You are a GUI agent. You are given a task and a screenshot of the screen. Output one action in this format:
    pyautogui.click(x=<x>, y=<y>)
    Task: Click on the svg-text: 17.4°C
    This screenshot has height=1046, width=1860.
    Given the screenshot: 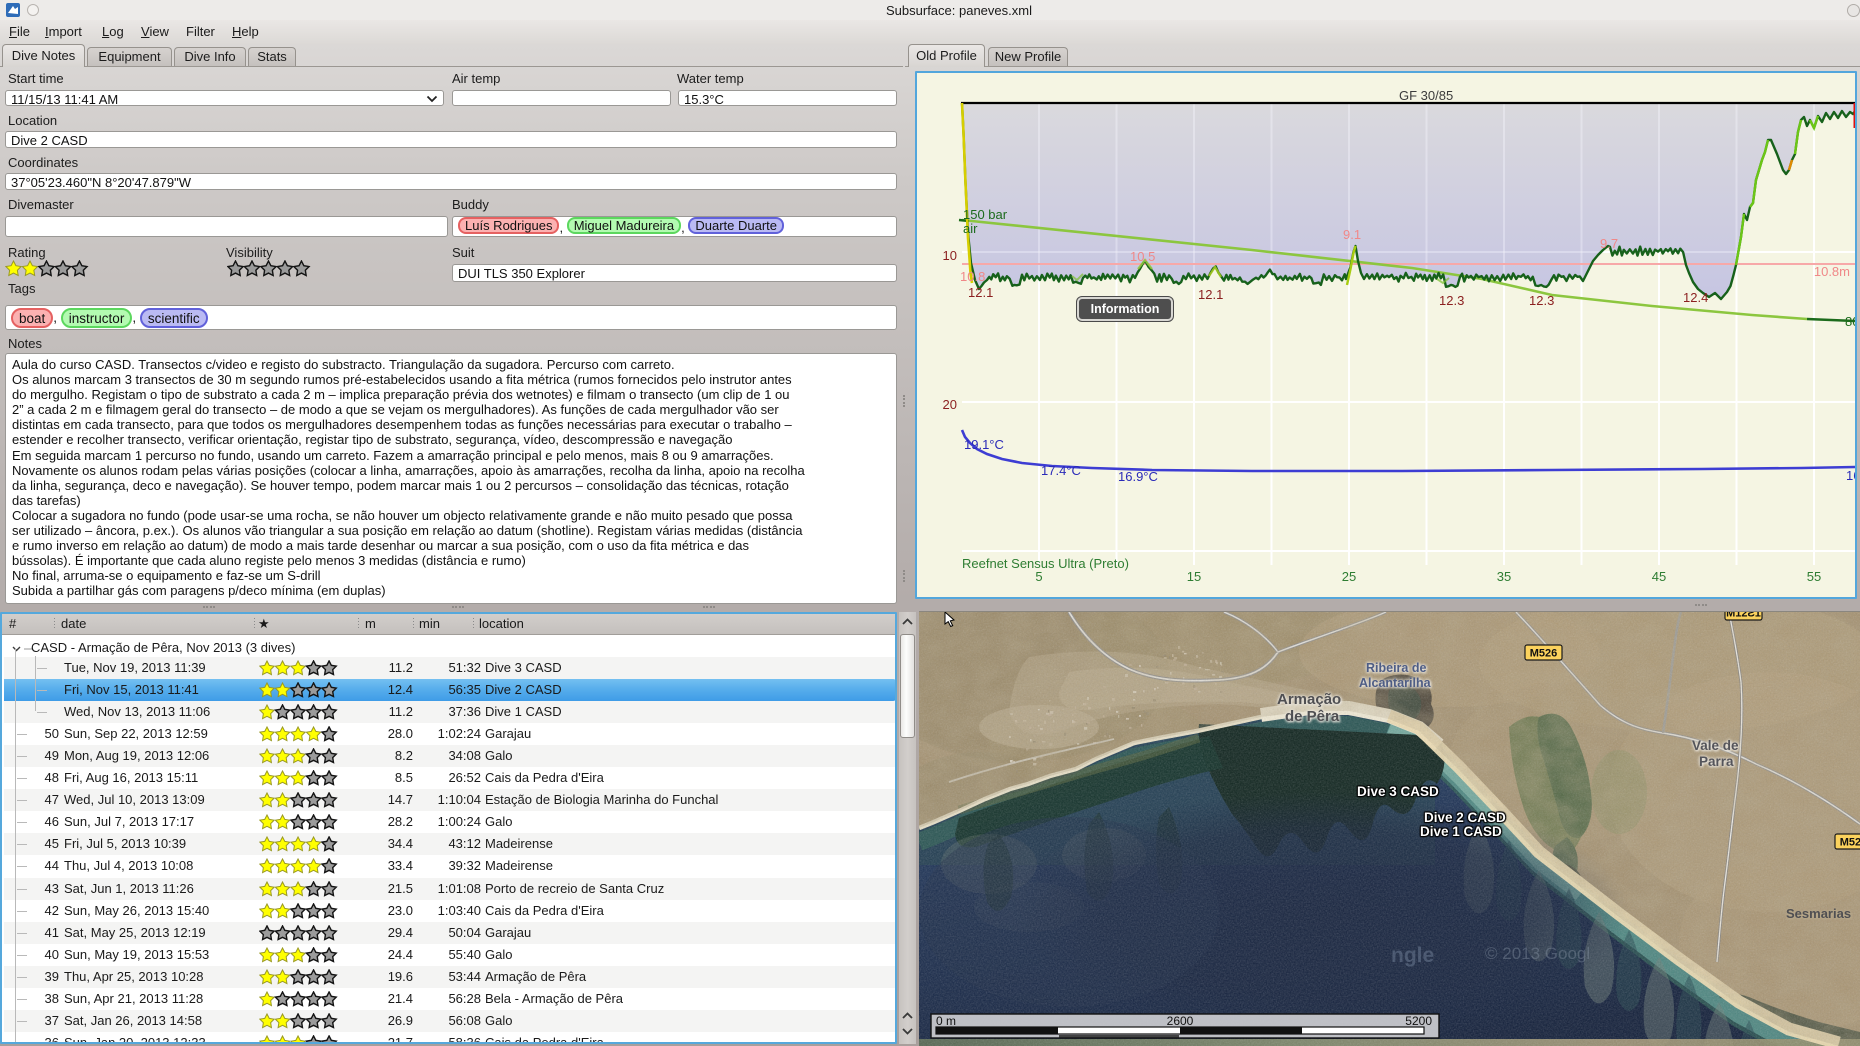 What is the action you would take?
    pyautogui.click(x=1061, y=470)
    